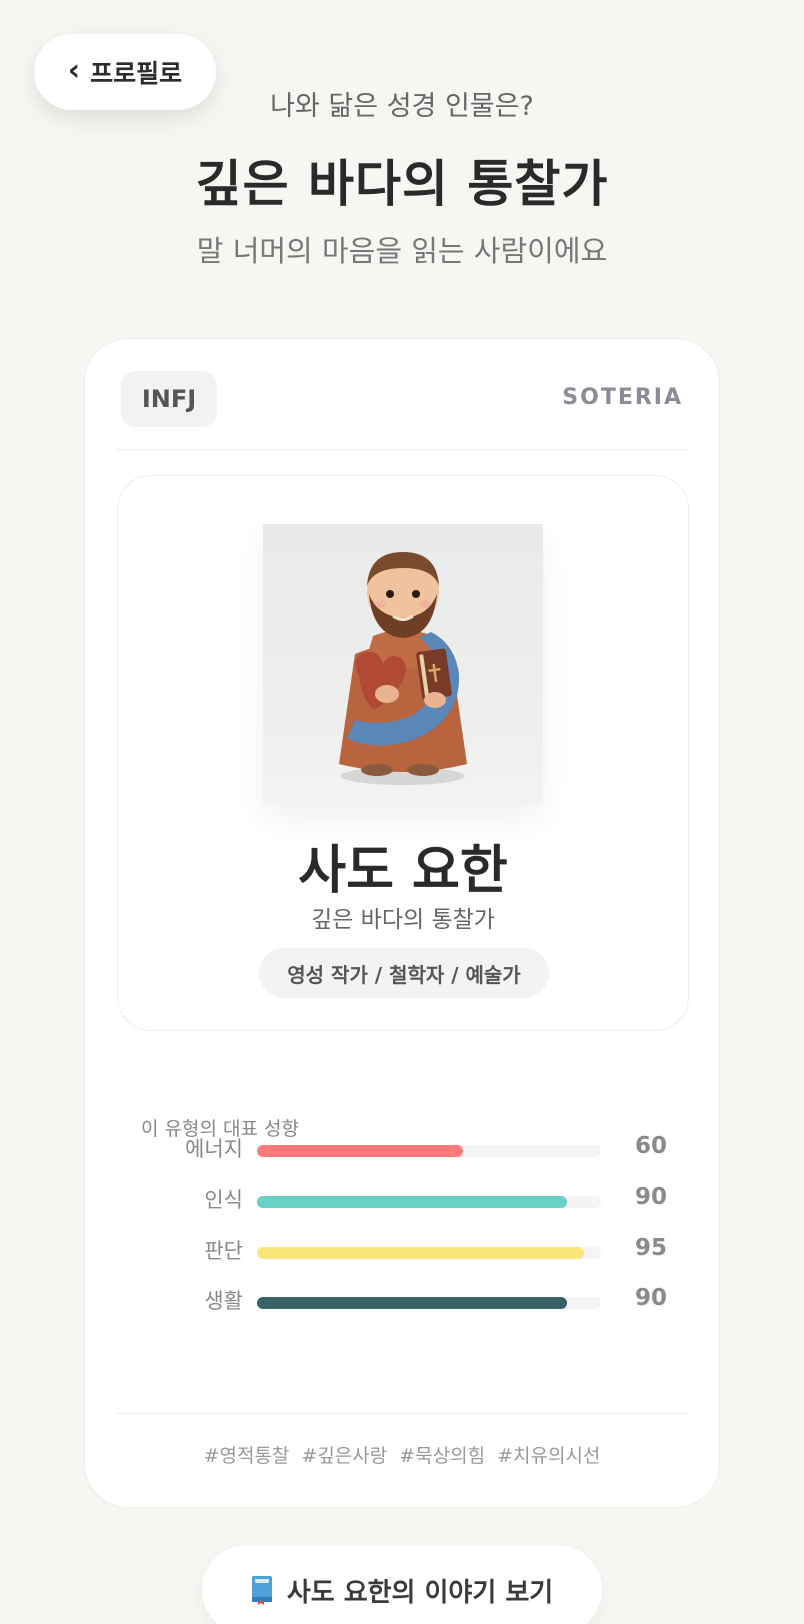 Image resolution: width=804 pixels, height=1624 pixels. What do you see at coordinates (74, 70) in the screenshot?
I see `chevron-left-icon: ‹` at bounding box center [74, 70].